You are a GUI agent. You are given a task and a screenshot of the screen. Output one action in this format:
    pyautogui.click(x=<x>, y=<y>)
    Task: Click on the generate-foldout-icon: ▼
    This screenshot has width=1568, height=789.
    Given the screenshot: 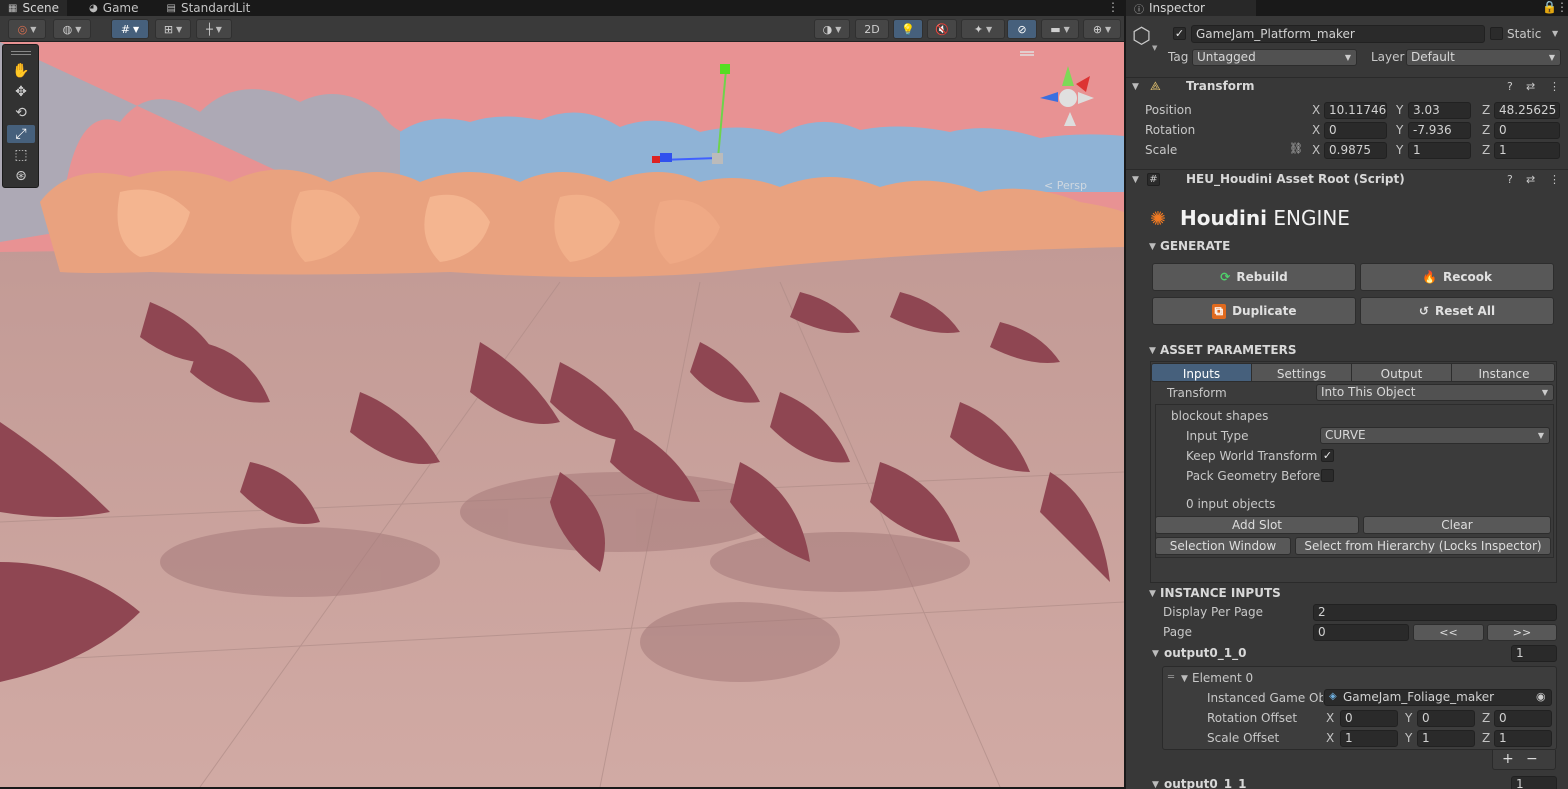 What is the action you would take?
    pyautogui.click(x=1152, y=247)
    